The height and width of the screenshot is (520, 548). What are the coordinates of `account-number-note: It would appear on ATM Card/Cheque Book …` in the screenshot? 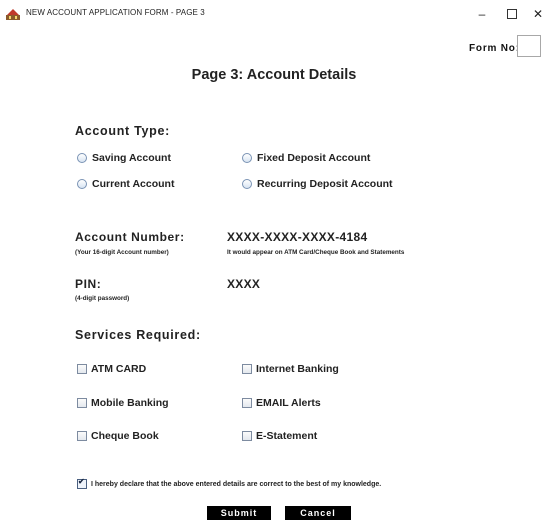 It's located at (316, 252).